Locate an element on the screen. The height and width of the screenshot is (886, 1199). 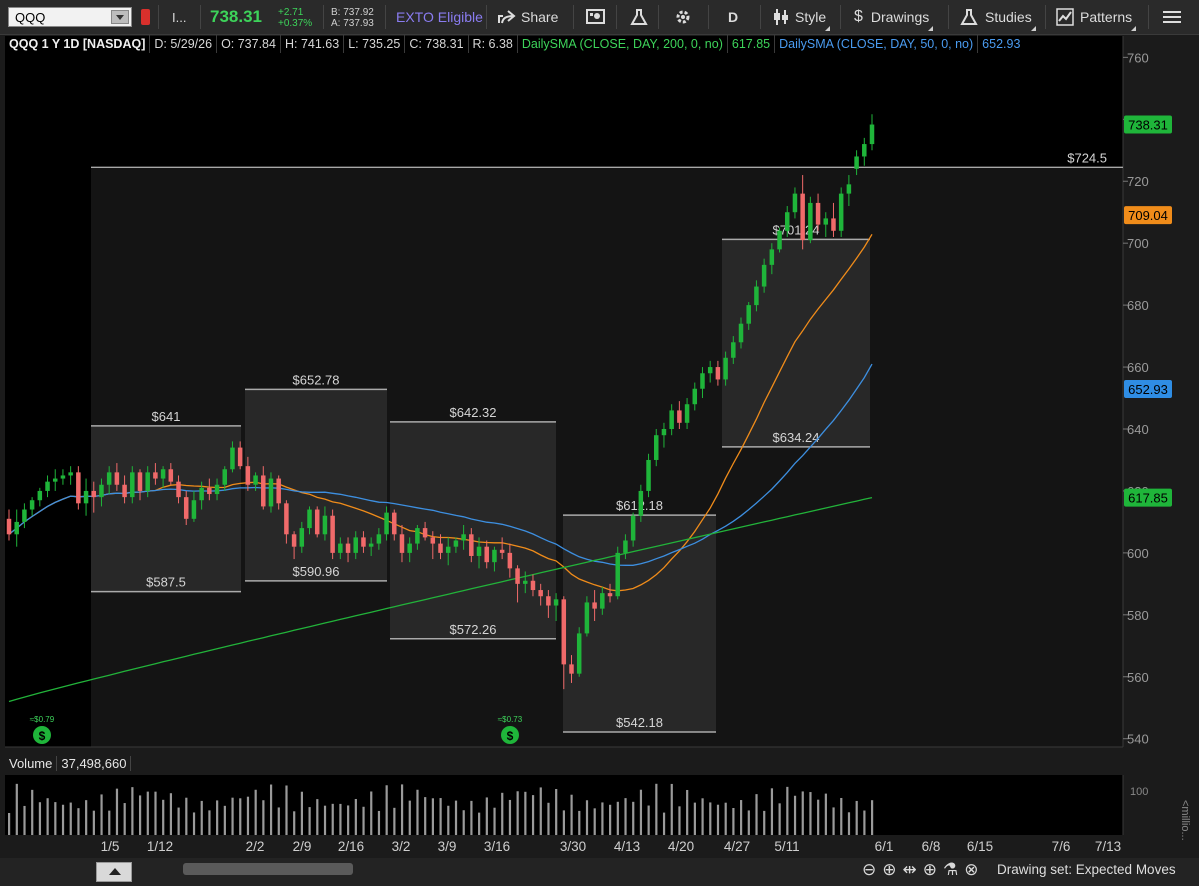
change-percent: +0.37% is located at coordinates (295, 23).